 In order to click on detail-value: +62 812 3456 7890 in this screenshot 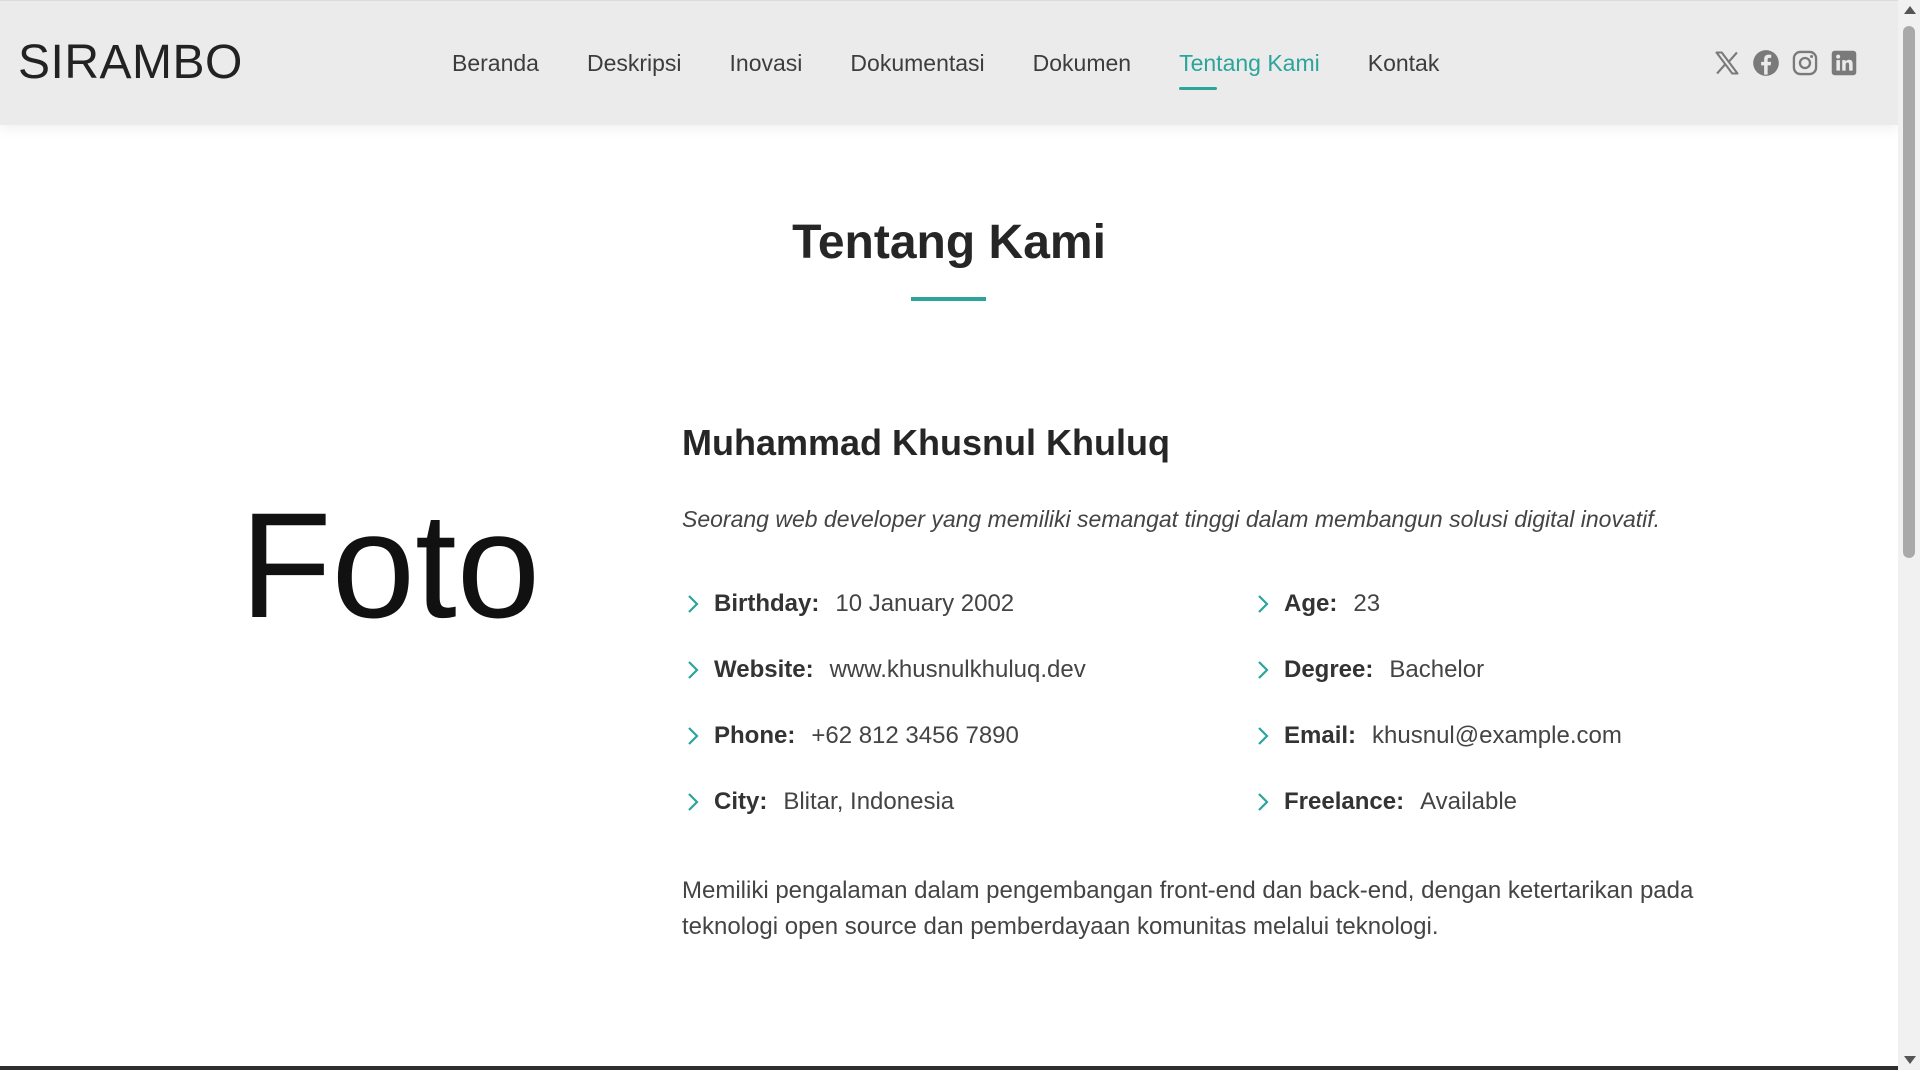, I will do `click(915, 735)`.